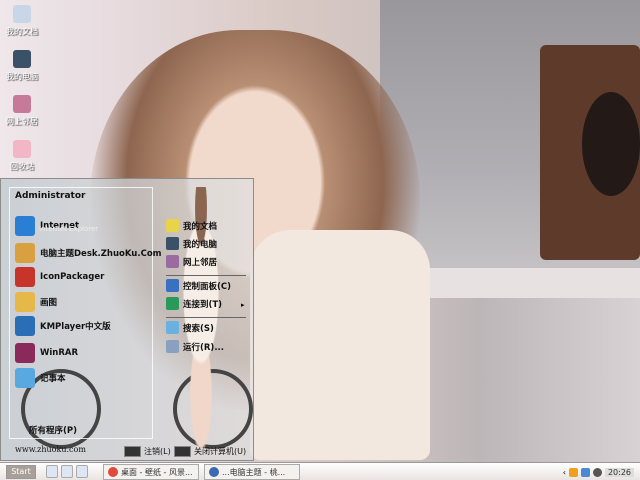 This screenshot has width=640, height=480. I want to click on start-button: Start, so click(21, 472).